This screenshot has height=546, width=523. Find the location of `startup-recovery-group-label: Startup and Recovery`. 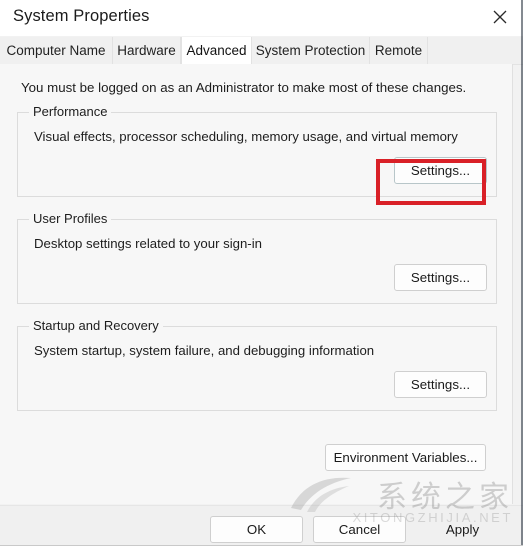

startup-recovery-group-label: Startup and Recovery is located at coordinates (96, 325).